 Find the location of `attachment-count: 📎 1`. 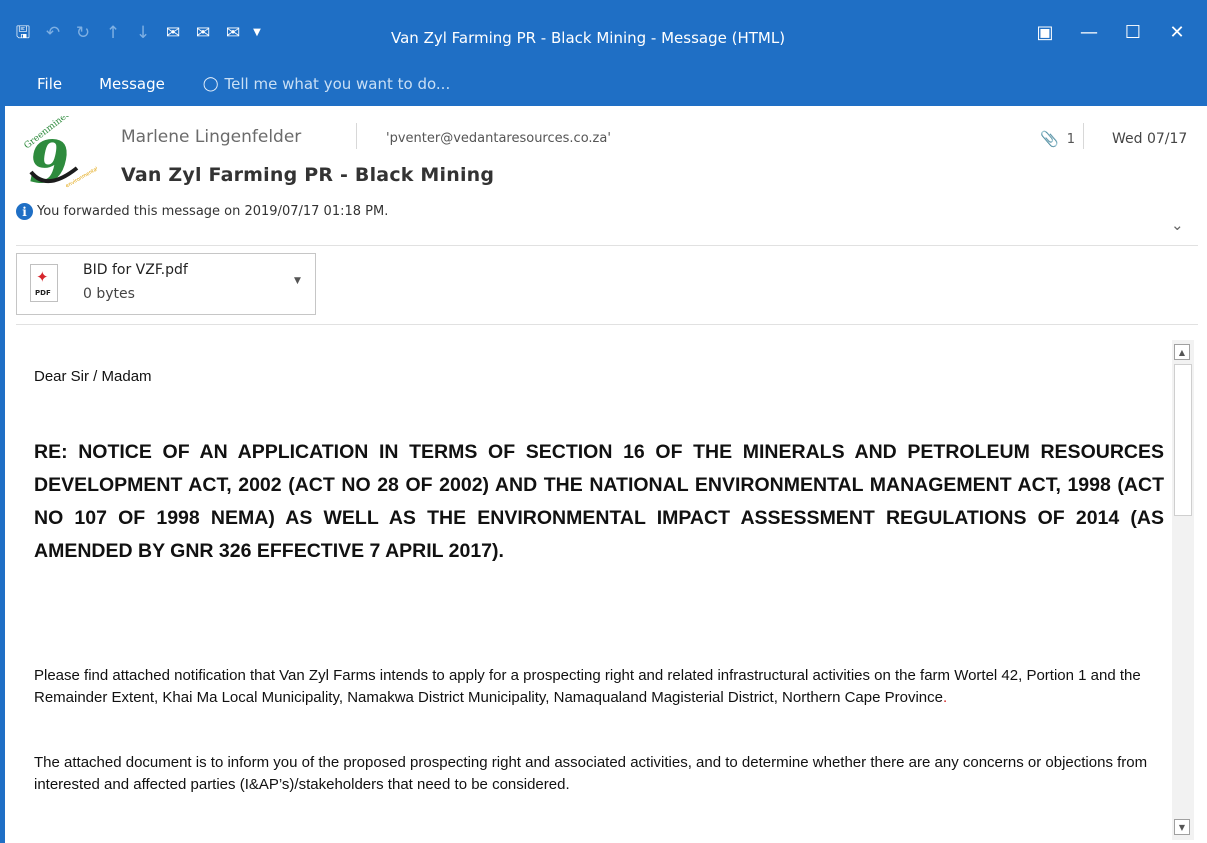

attachment-count: 📎 1 is located at coordinates (1057, 139).